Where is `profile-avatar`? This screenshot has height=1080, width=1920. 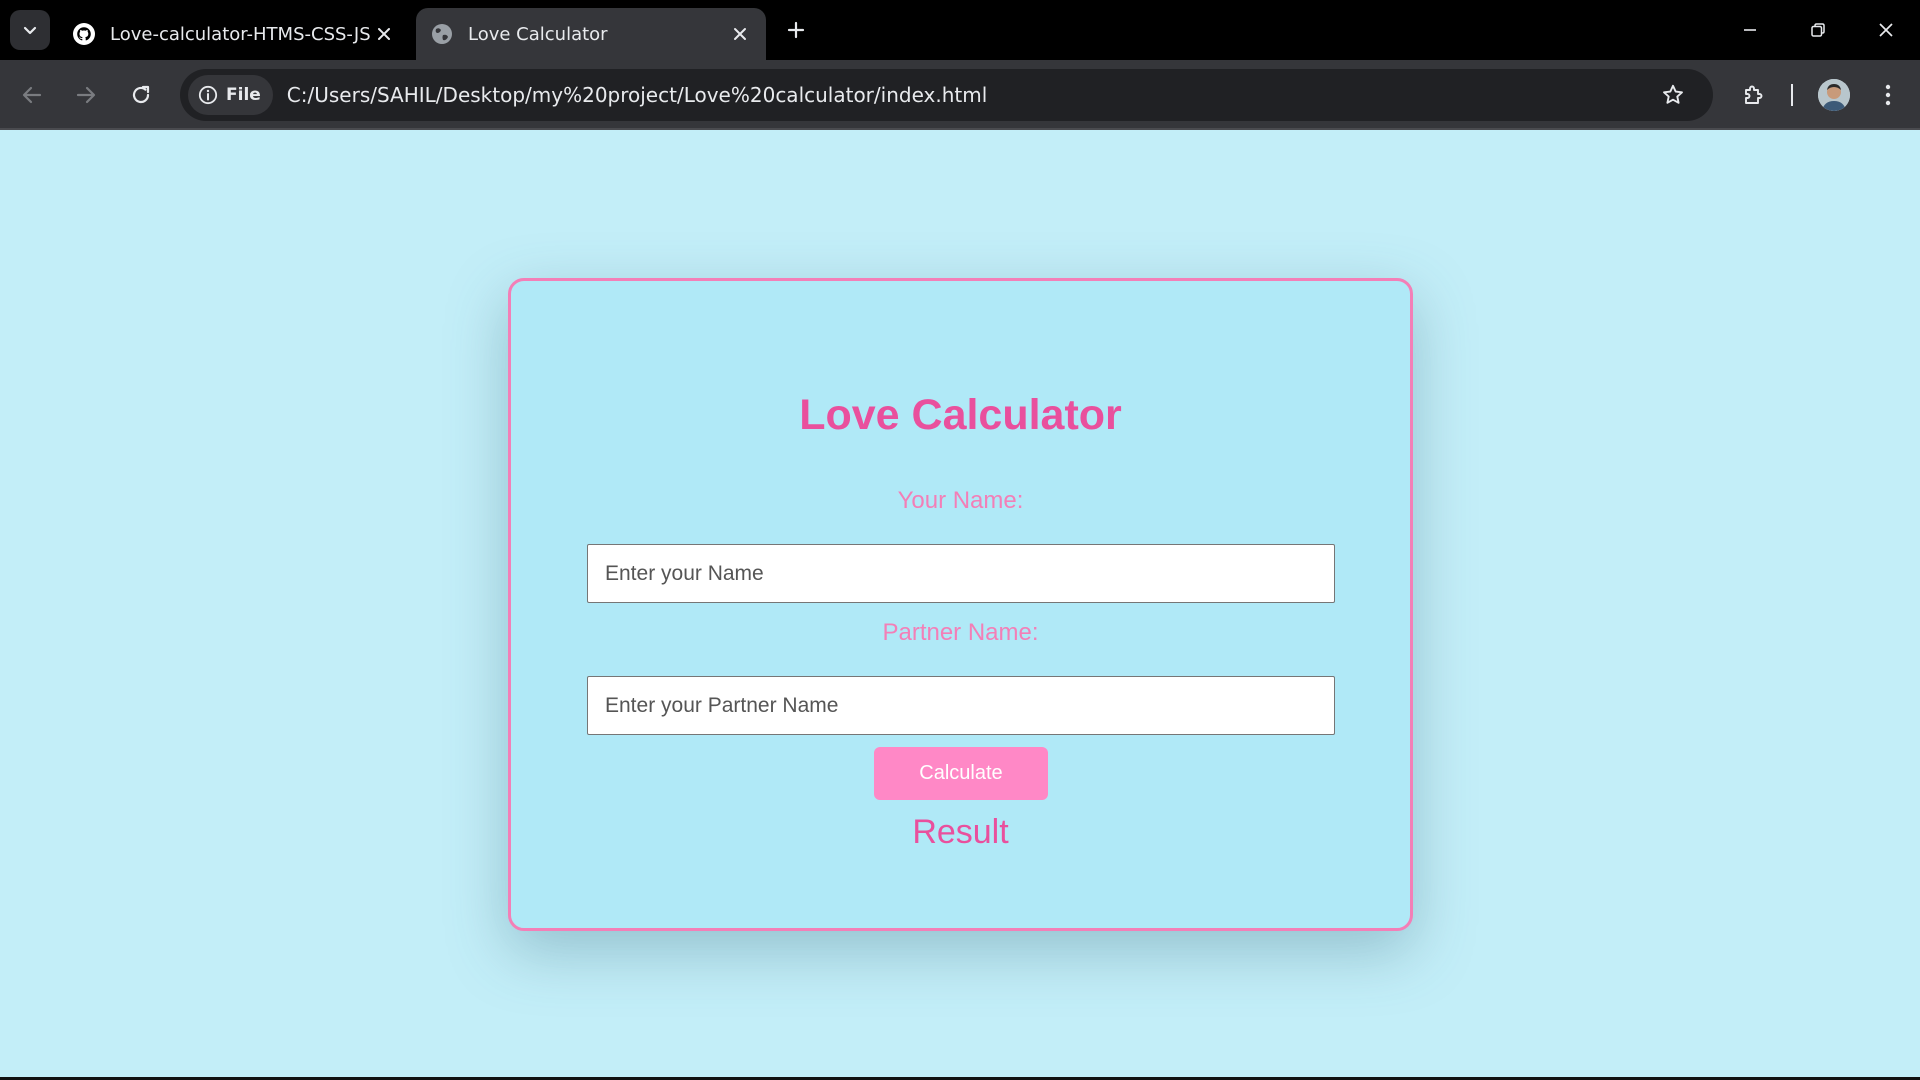
profile-avatar is located at coordinates (1834, 95).